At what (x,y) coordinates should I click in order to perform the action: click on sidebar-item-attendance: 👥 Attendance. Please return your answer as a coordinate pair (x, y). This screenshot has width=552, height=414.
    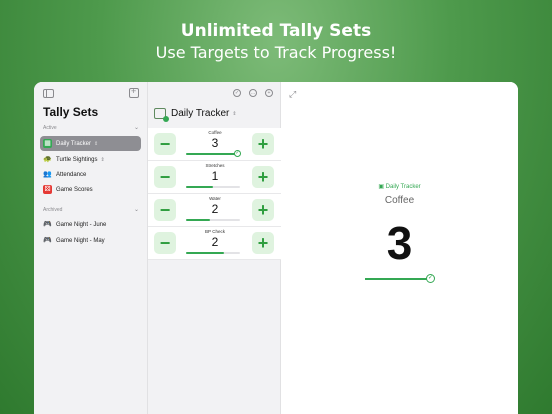
    Looking at the image, I should click on (90, 174).